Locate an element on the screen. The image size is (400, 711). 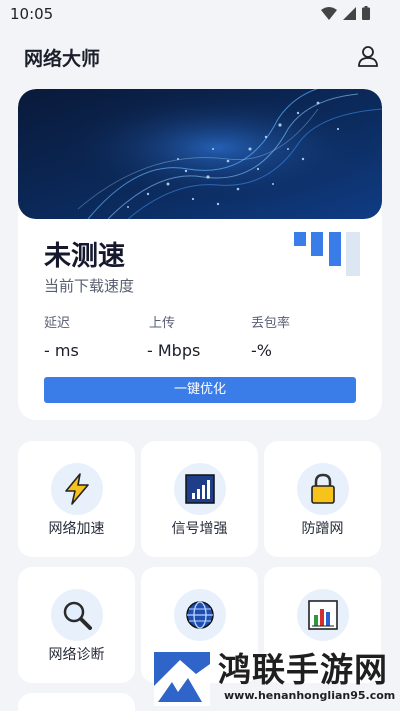
signal-boost-icon is located at coordinates (200, 489).